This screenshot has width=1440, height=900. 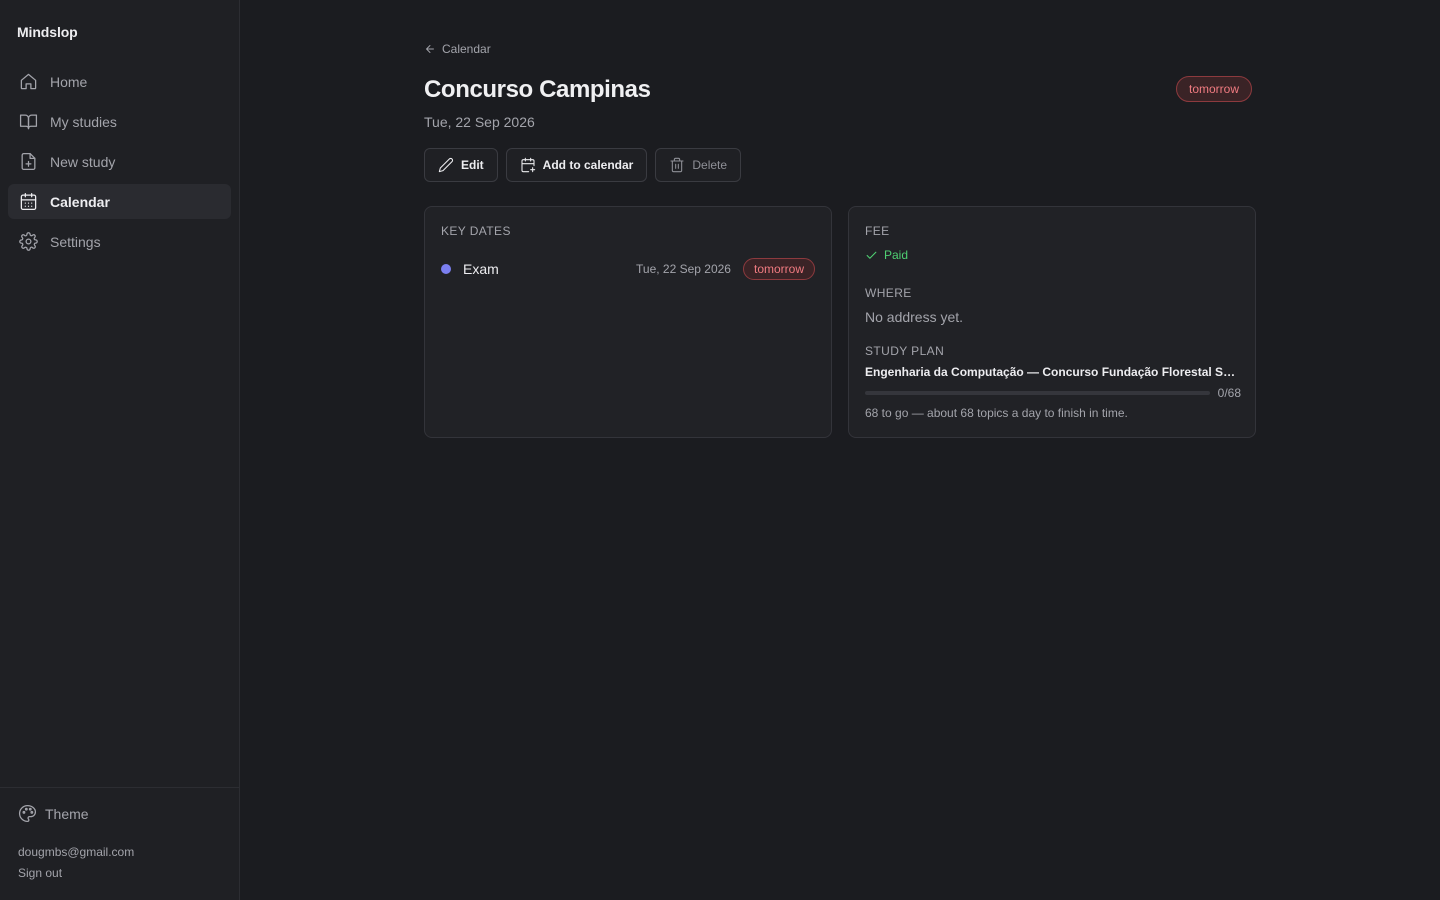 I want to click on check-icon, so click(x=871, y=255).